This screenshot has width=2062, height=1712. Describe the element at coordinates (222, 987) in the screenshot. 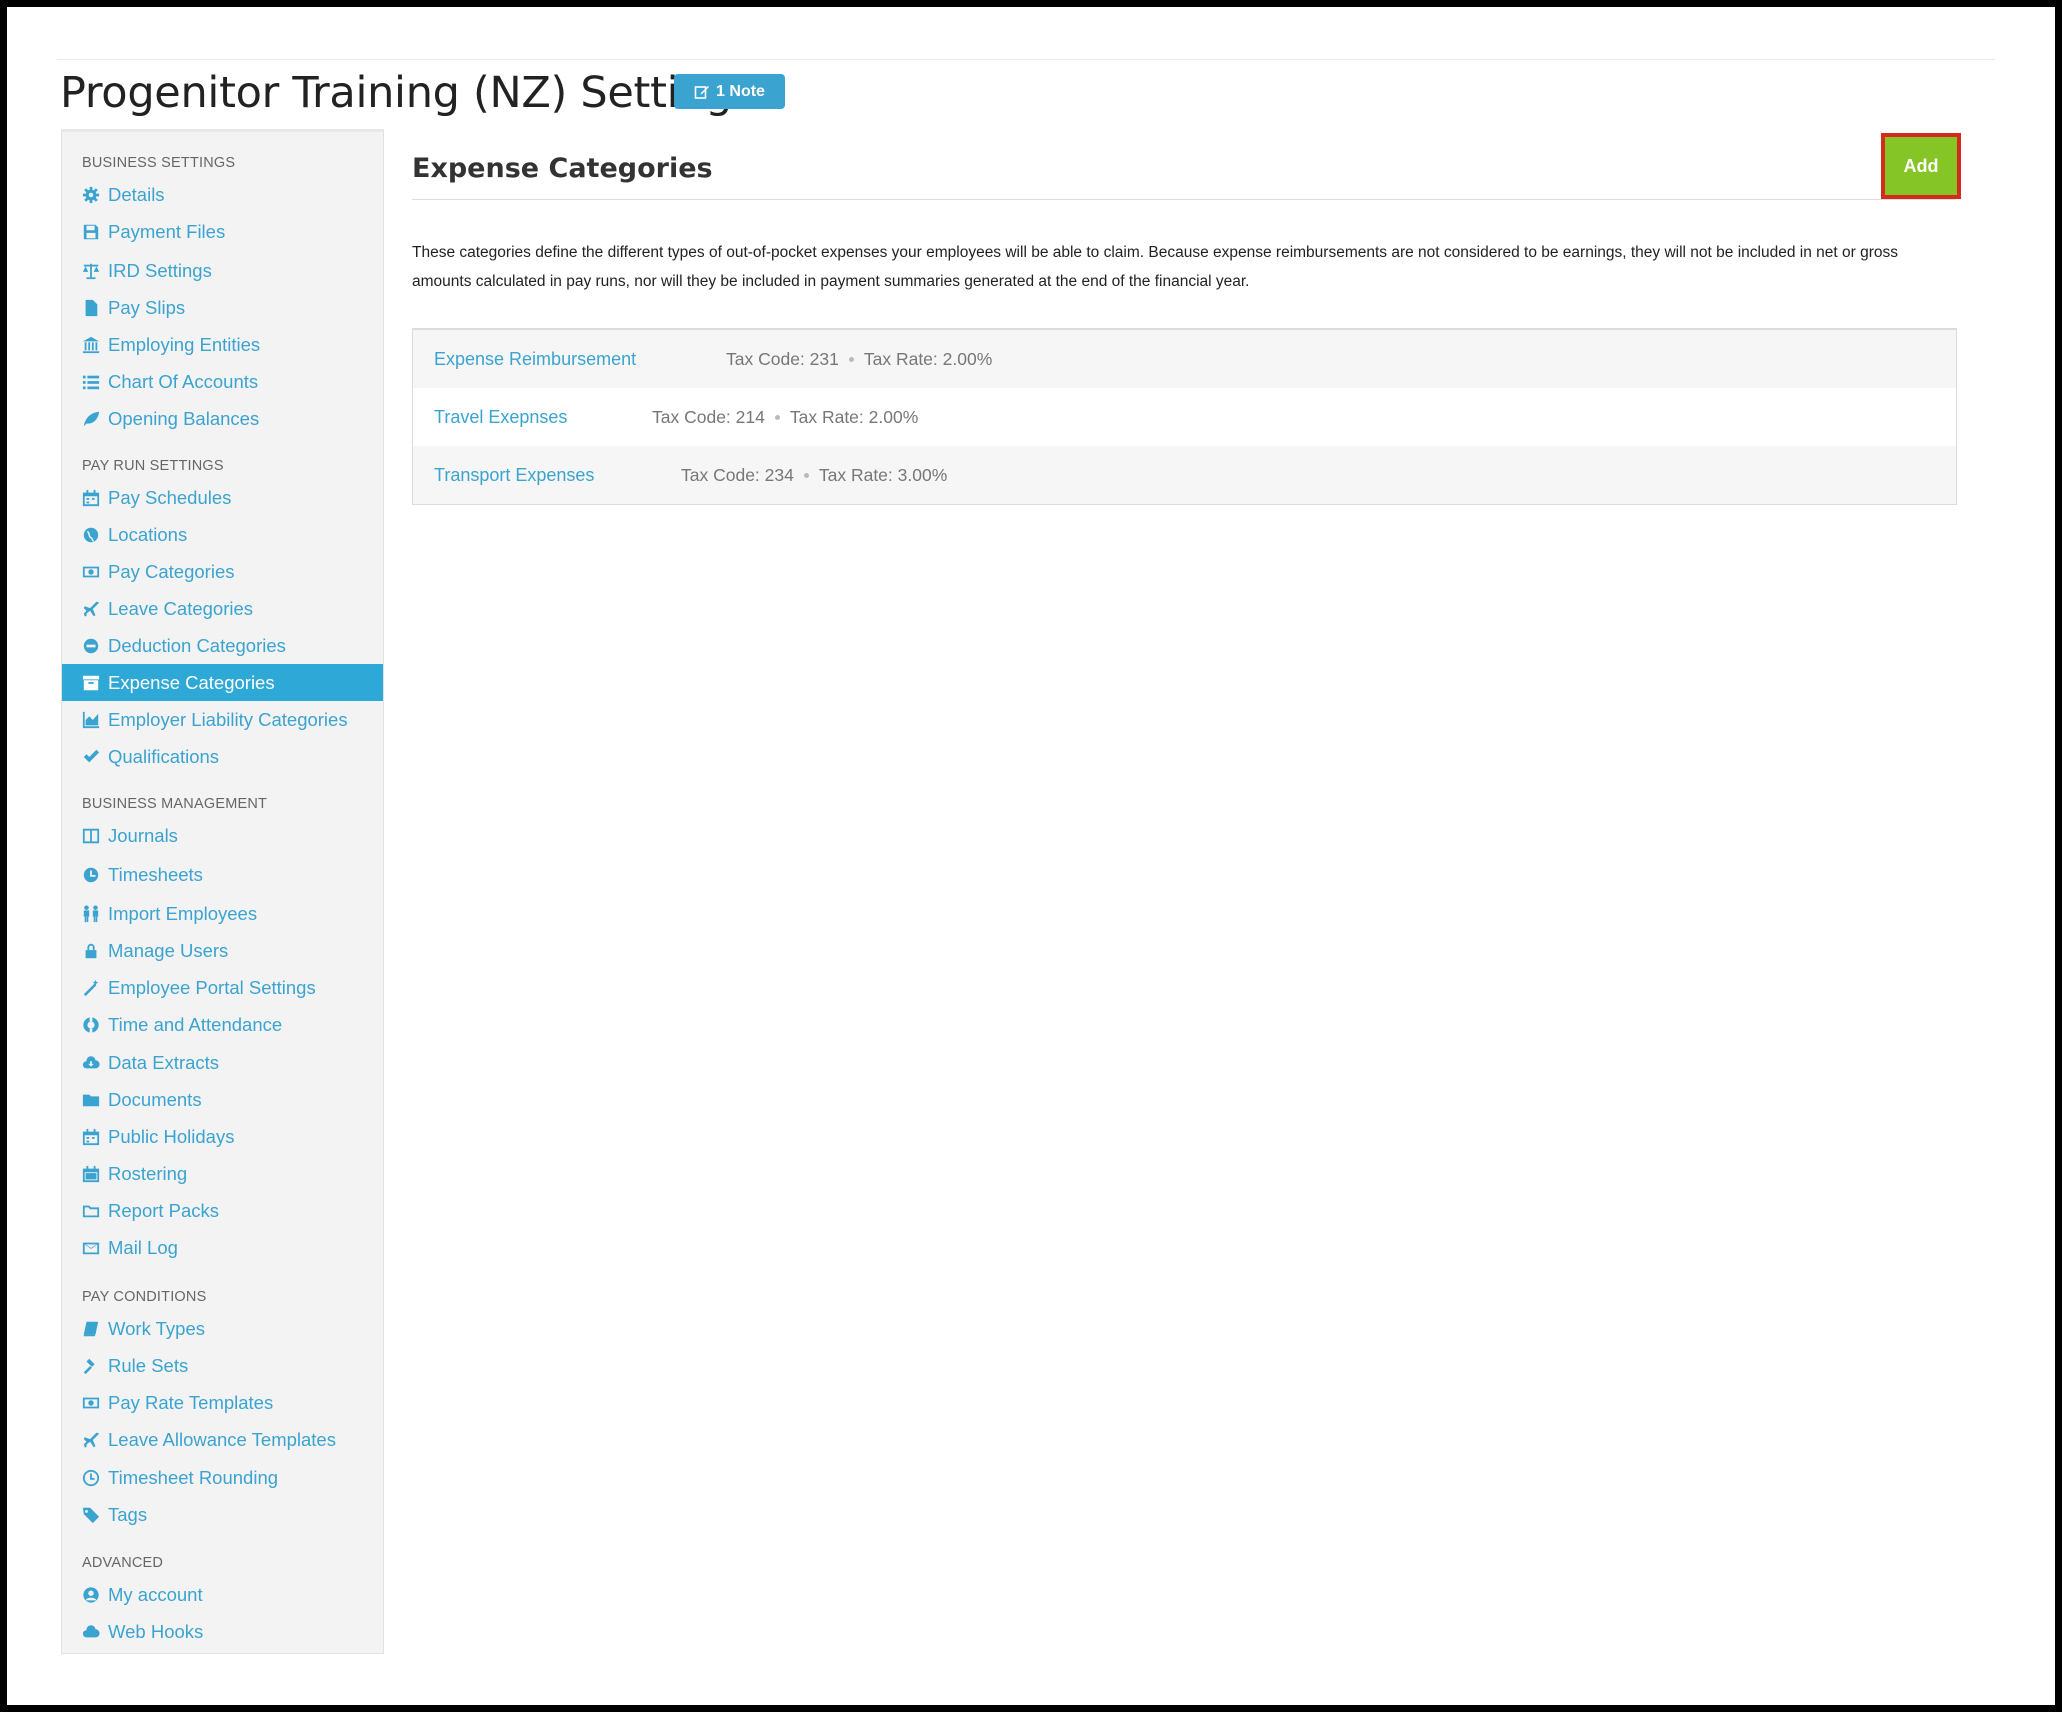

I see `sidebar-item-employee-portal-settings: Employee Portal Settings` at that location.